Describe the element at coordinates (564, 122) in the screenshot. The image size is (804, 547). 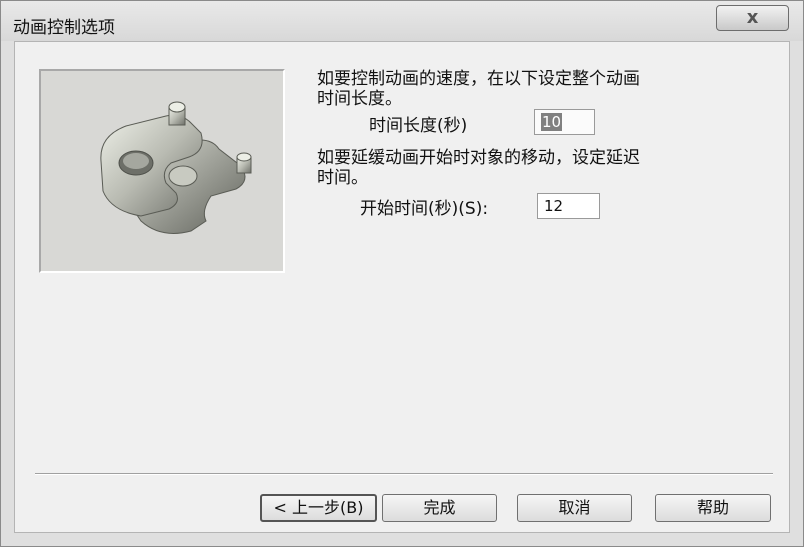
I see `duration-field: 10` at that location.